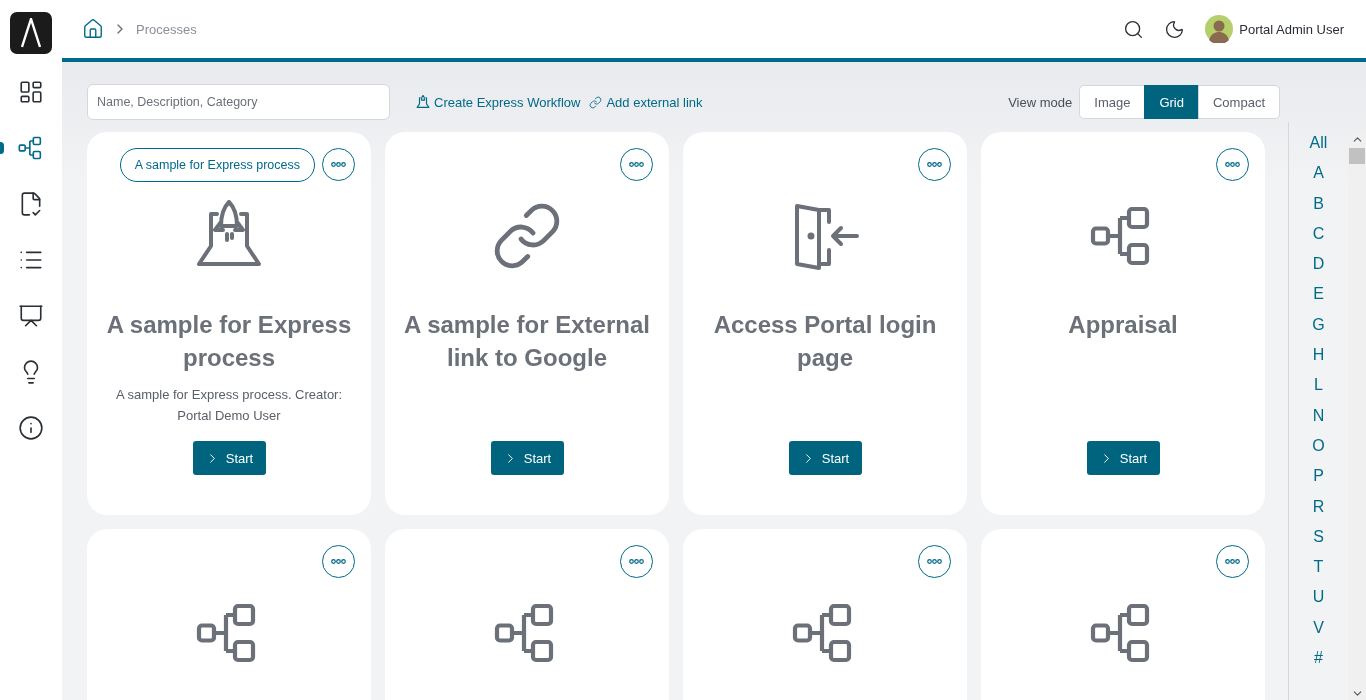  I want to click on view-mode-label: View mode, so click(1040, 102).